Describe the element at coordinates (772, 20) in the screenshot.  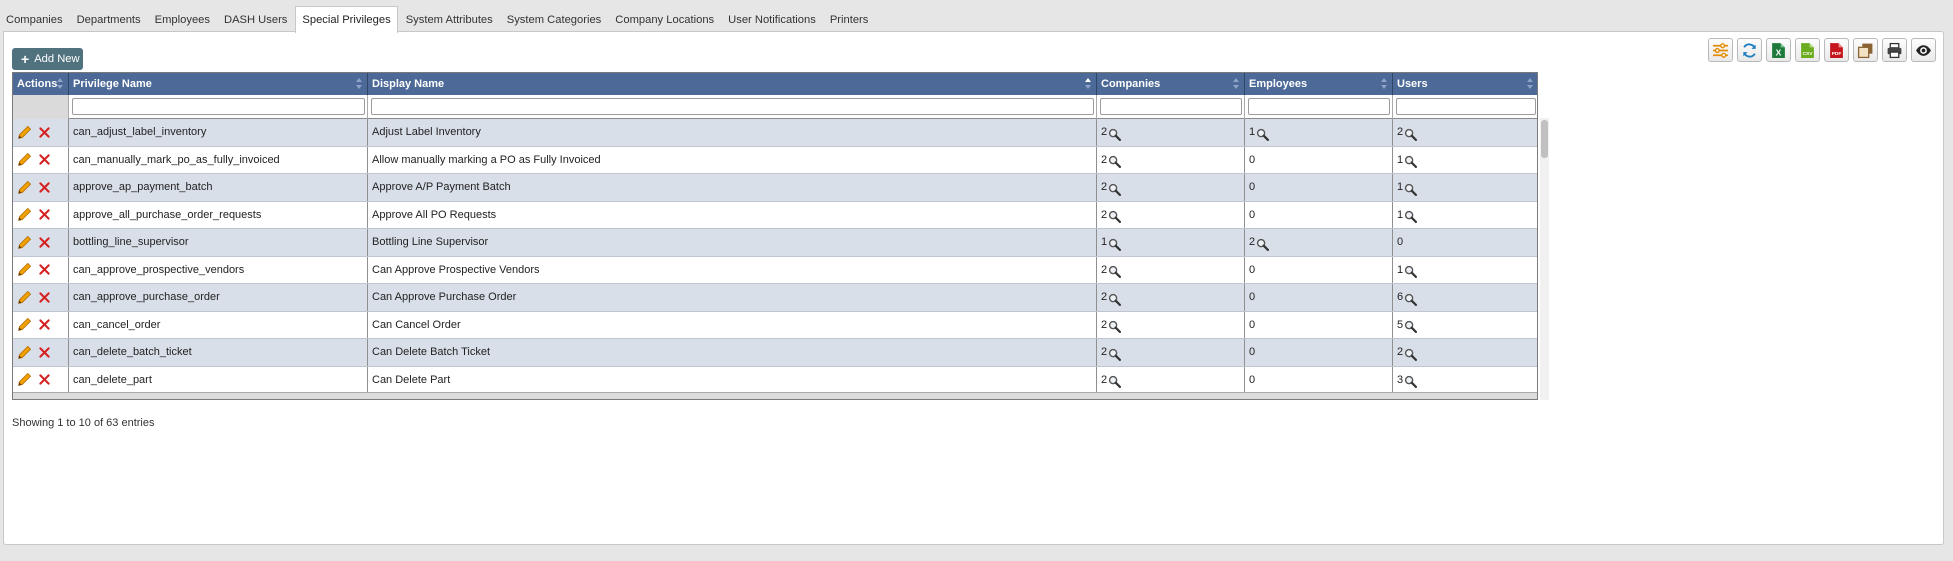
I see `tab-user-notifications: User Notifications` at that location.